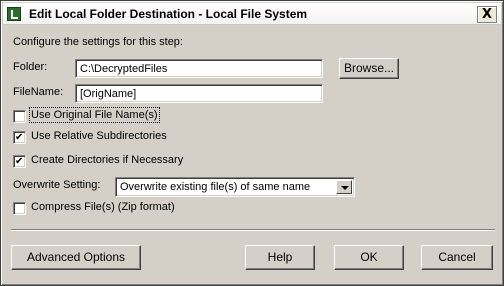 The image size is (504, 286). I want to click on create-dirs-label: Create Directories if Necessary, so click(107, 160).